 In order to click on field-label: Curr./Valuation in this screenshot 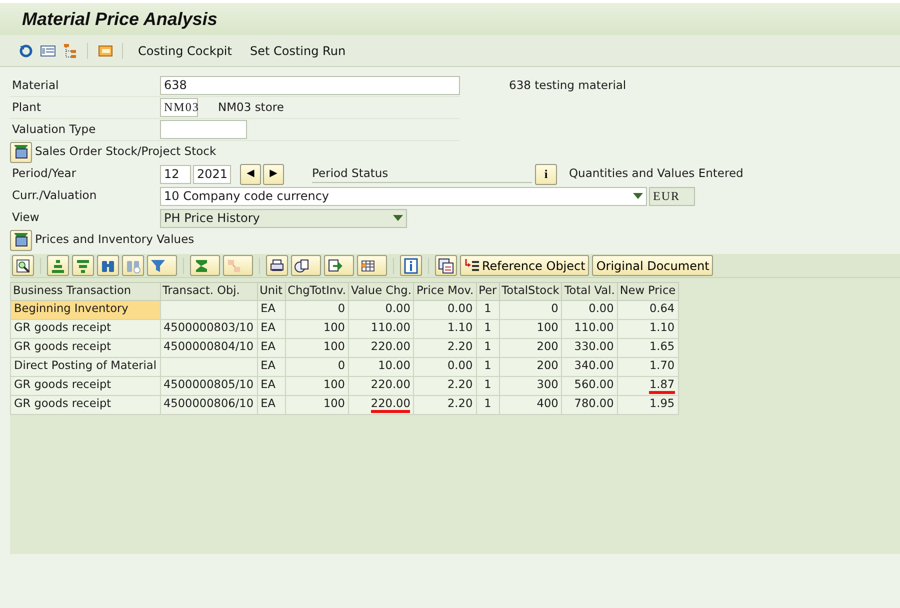, I will do `click(54, 195)`.